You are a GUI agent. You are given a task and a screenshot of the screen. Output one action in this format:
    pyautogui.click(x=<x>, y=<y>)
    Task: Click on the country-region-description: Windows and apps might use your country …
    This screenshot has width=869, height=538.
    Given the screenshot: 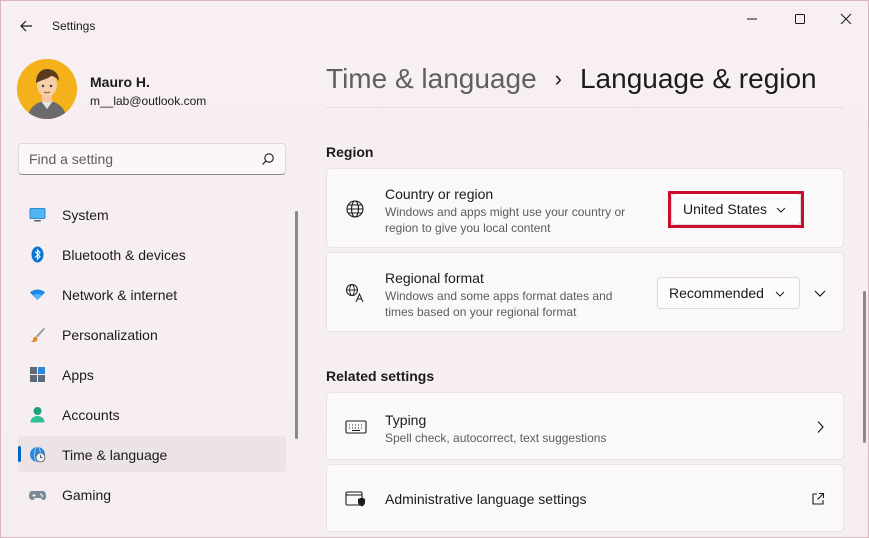 What is the action you would take?
    pyautogui.click(x=505, y=220)
    